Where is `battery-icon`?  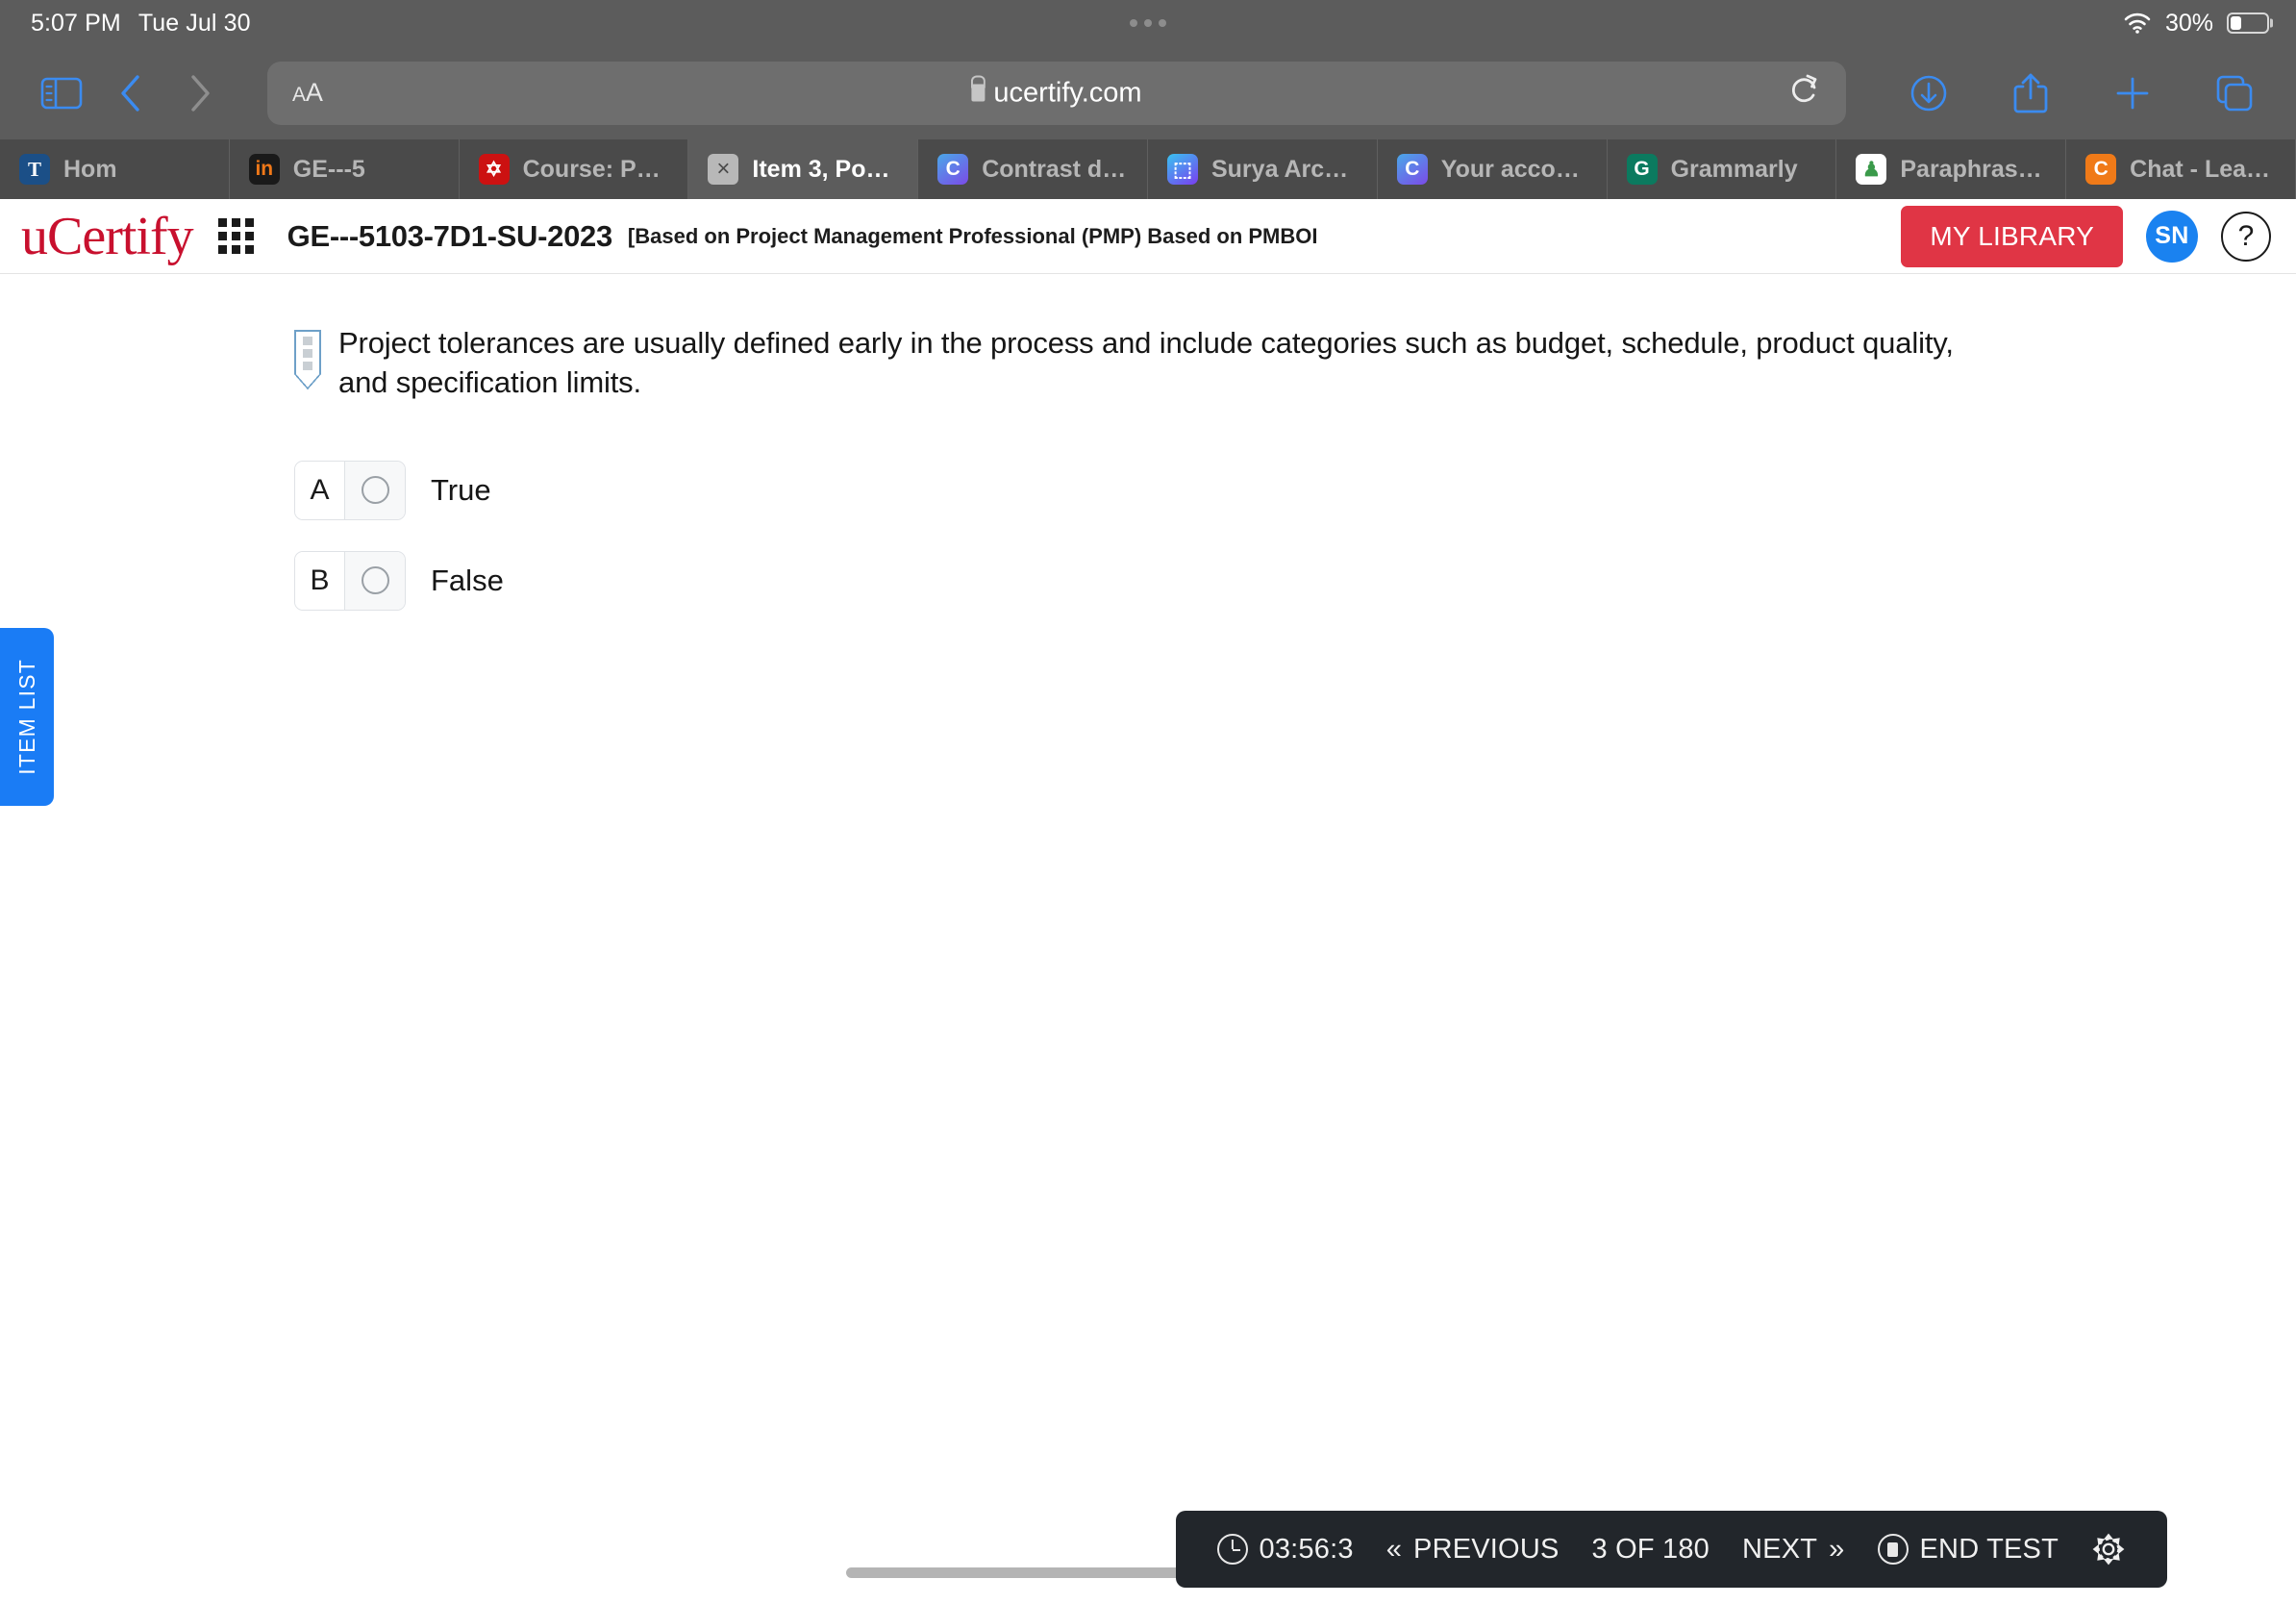
battery-icon is located at coordinates (2248, 23).